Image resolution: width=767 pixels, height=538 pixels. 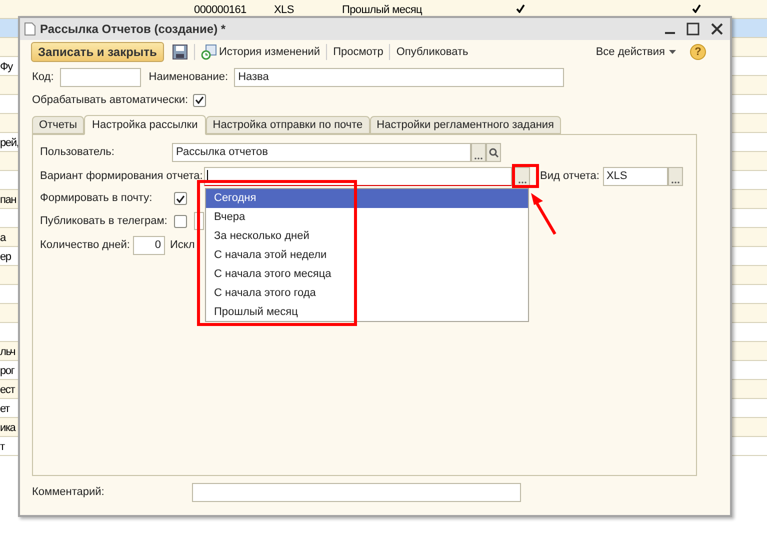 I want to click on publish-link: Опубликовать, so click(x=432, y=52).